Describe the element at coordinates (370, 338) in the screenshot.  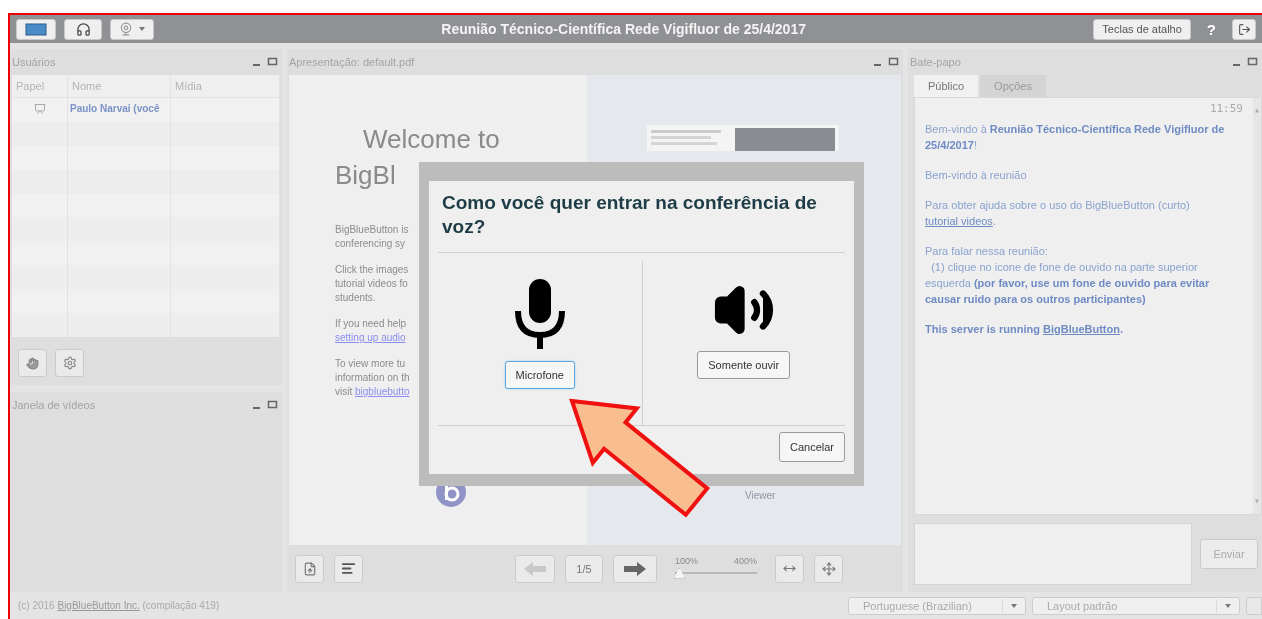
I see `slide-link: setting up audio` at that location.